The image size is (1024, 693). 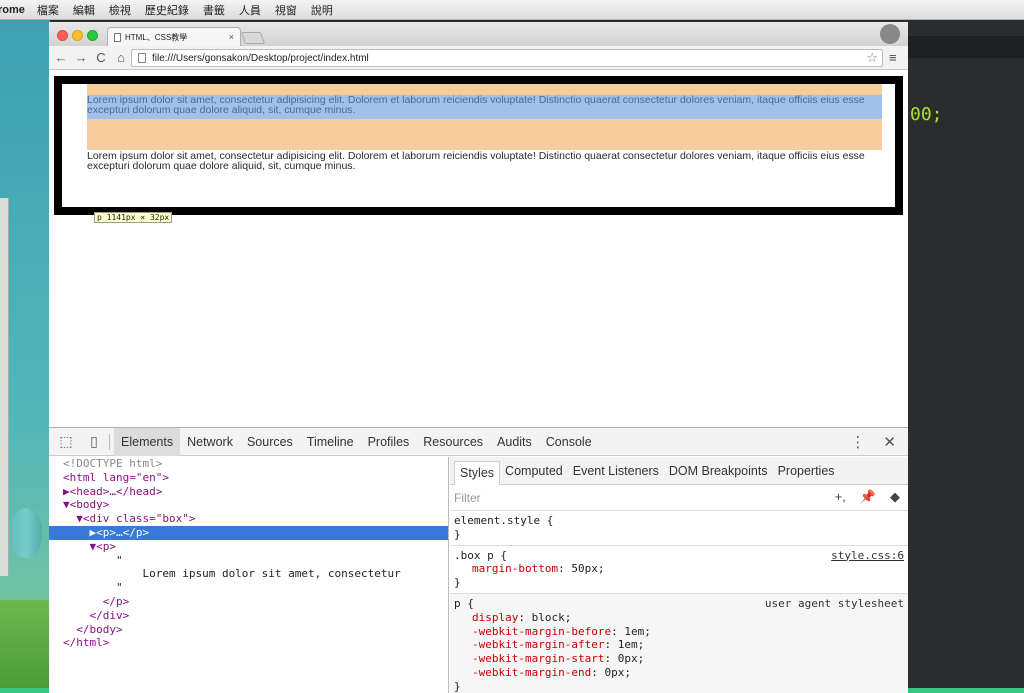 I want to click on filter-tools: +, 📌 ◆, so click(x=867, y=497).